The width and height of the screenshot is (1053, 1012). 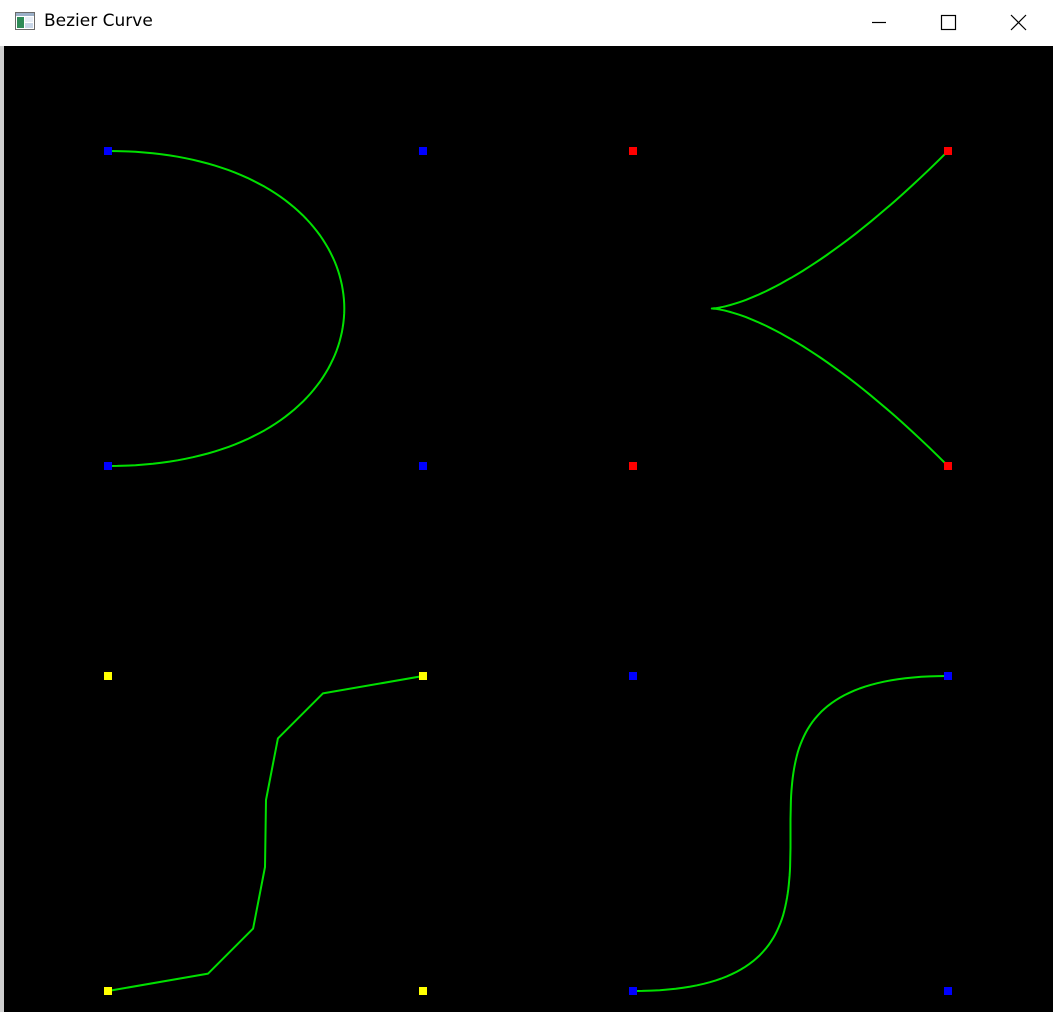 I want to click on window-app-icon, so click(x=25, y=21).